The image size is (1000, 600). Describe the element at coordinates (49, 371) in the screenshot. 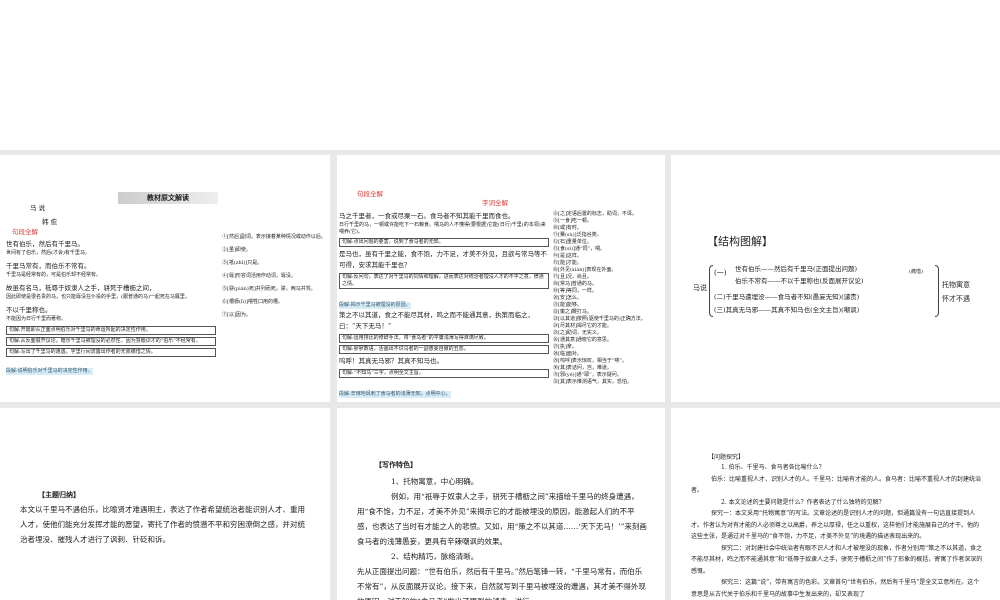

I see `paragraph-summary: 段解:说明伯乐对千里马的决定性作用。` at that location.